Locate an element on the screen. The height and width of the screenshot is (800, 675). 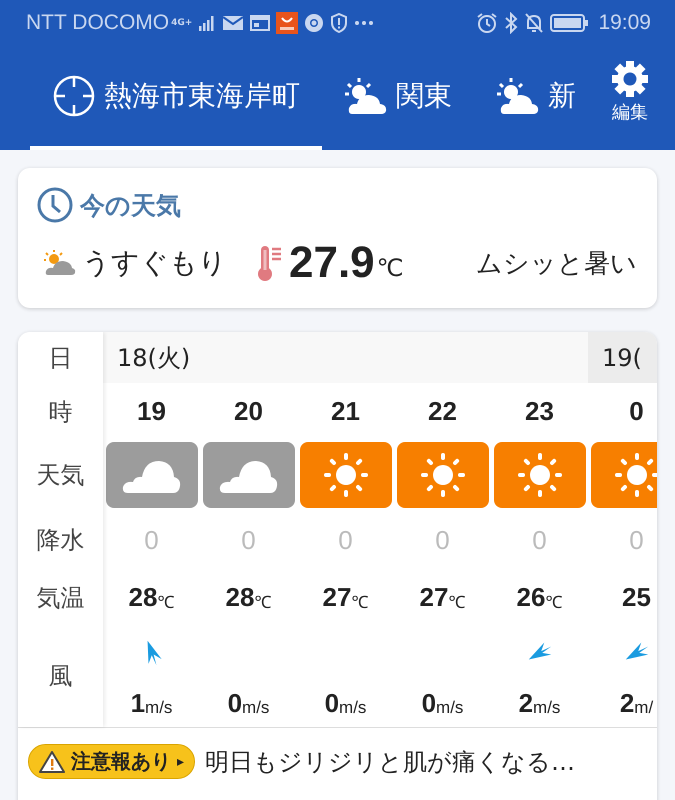
temperature-value: 27.9 is located at coordinates (332, 263).